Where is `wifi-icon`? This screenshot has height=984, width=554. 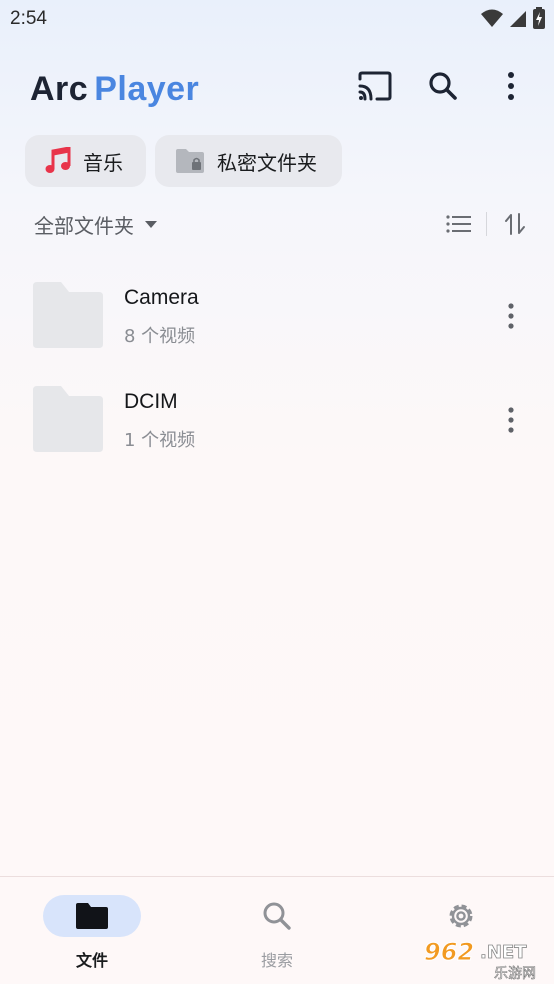
wifi-icon is located at coordinates (492, 18).